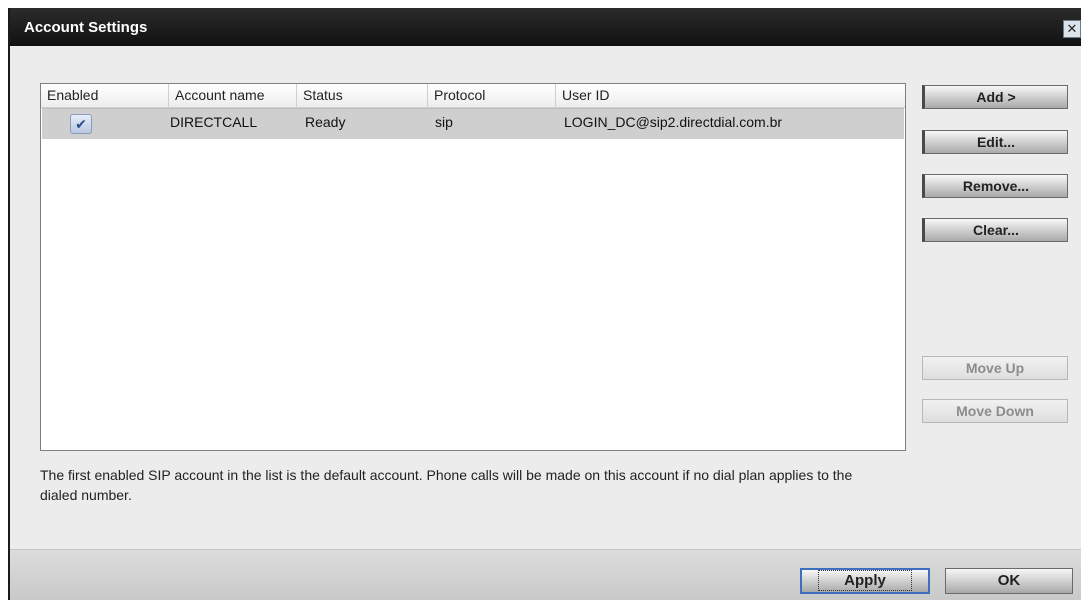 This screenshot has width=1081, height=600. What do you see at coordinates (995, 411) in the screenshot?
I see `move-down-button: Move Down` at bounding box center [995, 411].